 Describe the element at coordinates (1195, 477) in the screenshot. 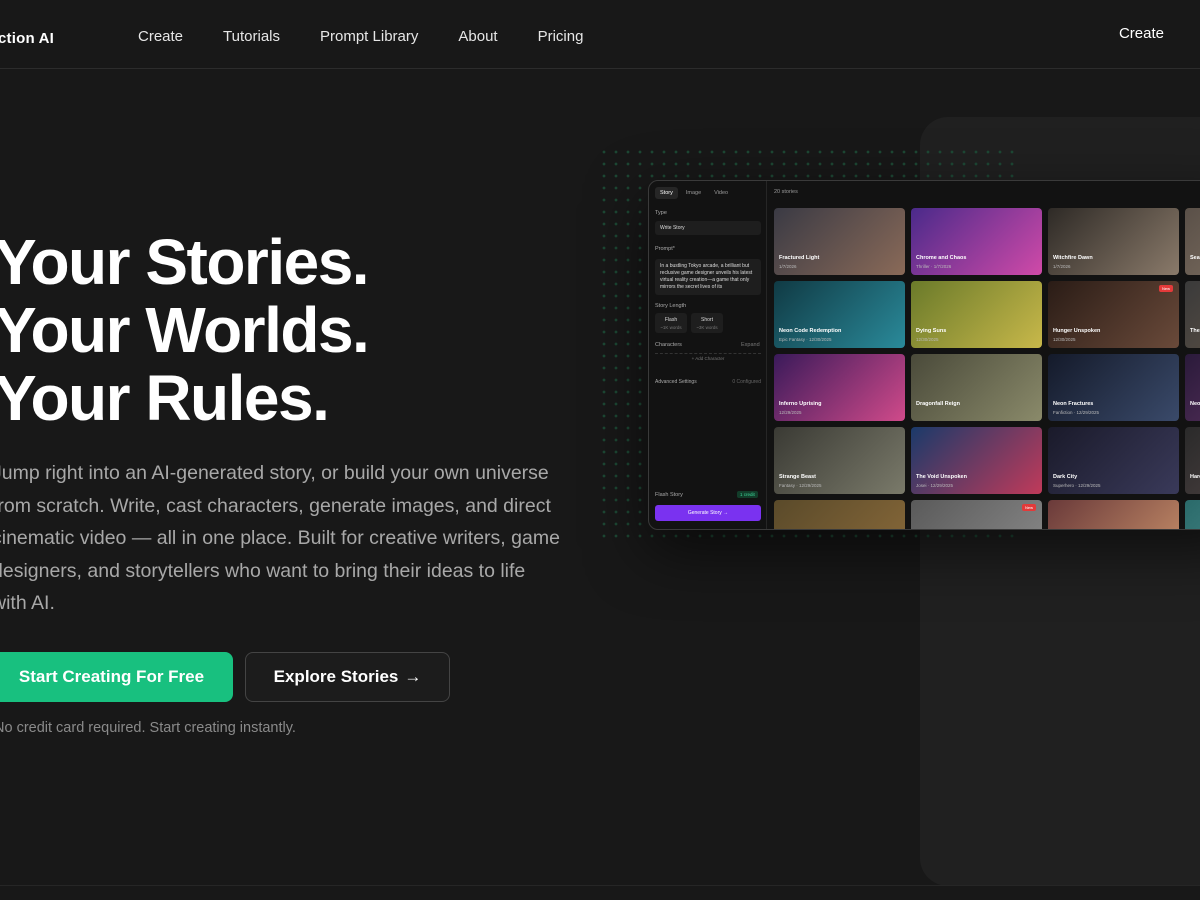

I see `story-tile-title: Hardt` at that location.